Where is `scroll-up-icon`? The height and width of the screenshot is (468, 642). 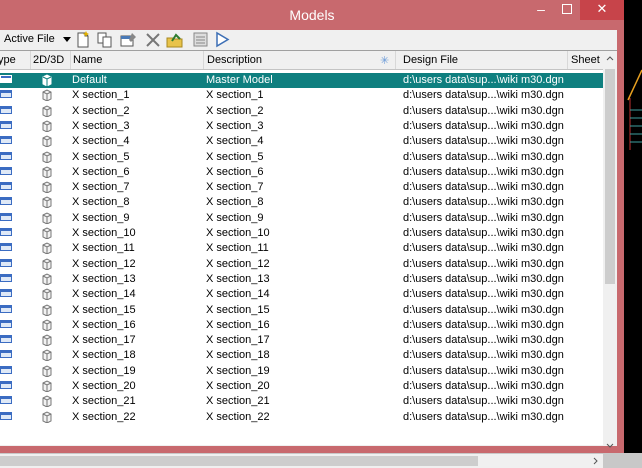
scroll-up-icon is located at coordinates (610, 58).